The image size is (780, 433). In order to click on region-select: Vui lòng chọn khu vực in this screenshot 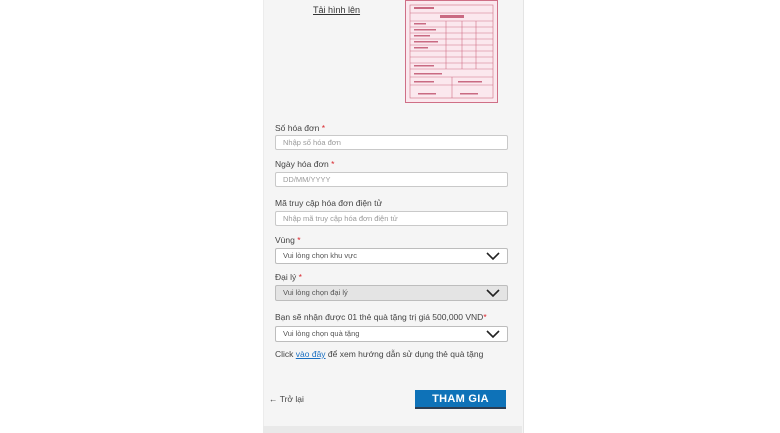, I will do `click(391, 256)`.